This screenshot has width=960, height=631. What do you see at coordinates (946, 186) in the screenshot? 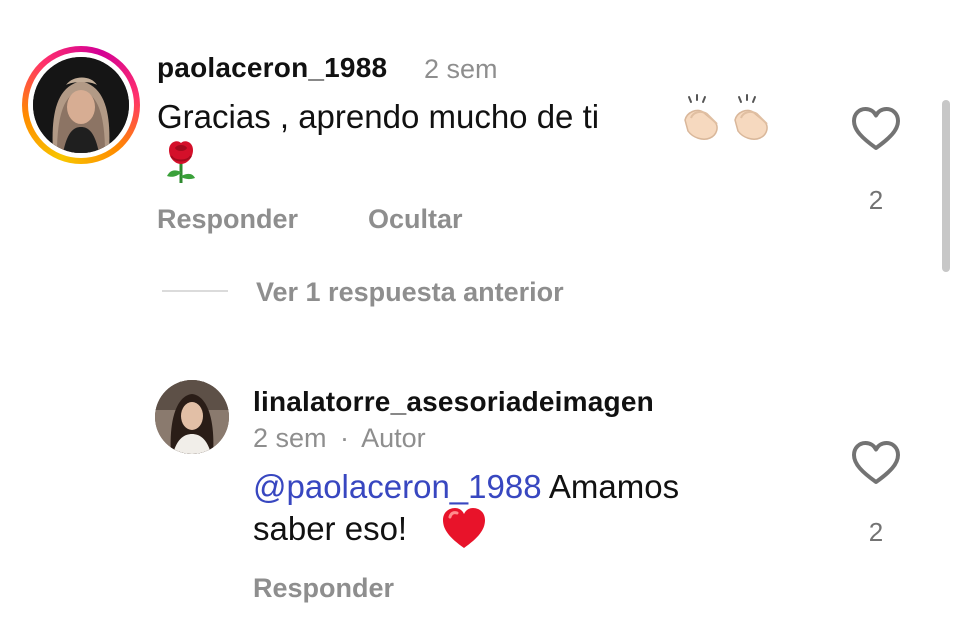
I see `scrollbar-thumb` at bounding box center [946, 186].